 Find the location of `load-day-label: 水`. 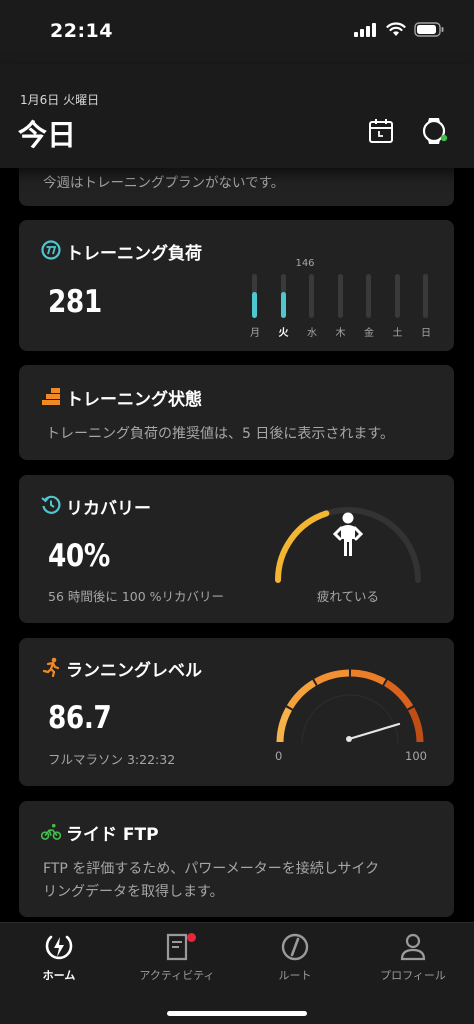

load-day-label: 水 is located at coordinates (312, 333).